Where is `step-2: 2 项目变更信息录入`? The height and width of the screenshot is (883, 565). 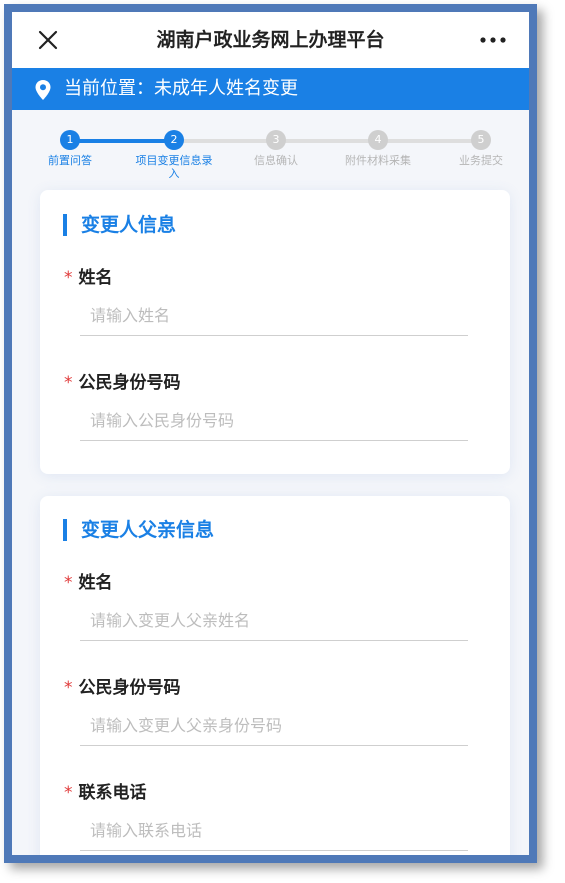
step-2: 2 项目变更信息录入 is located at coordinates (174, 155).